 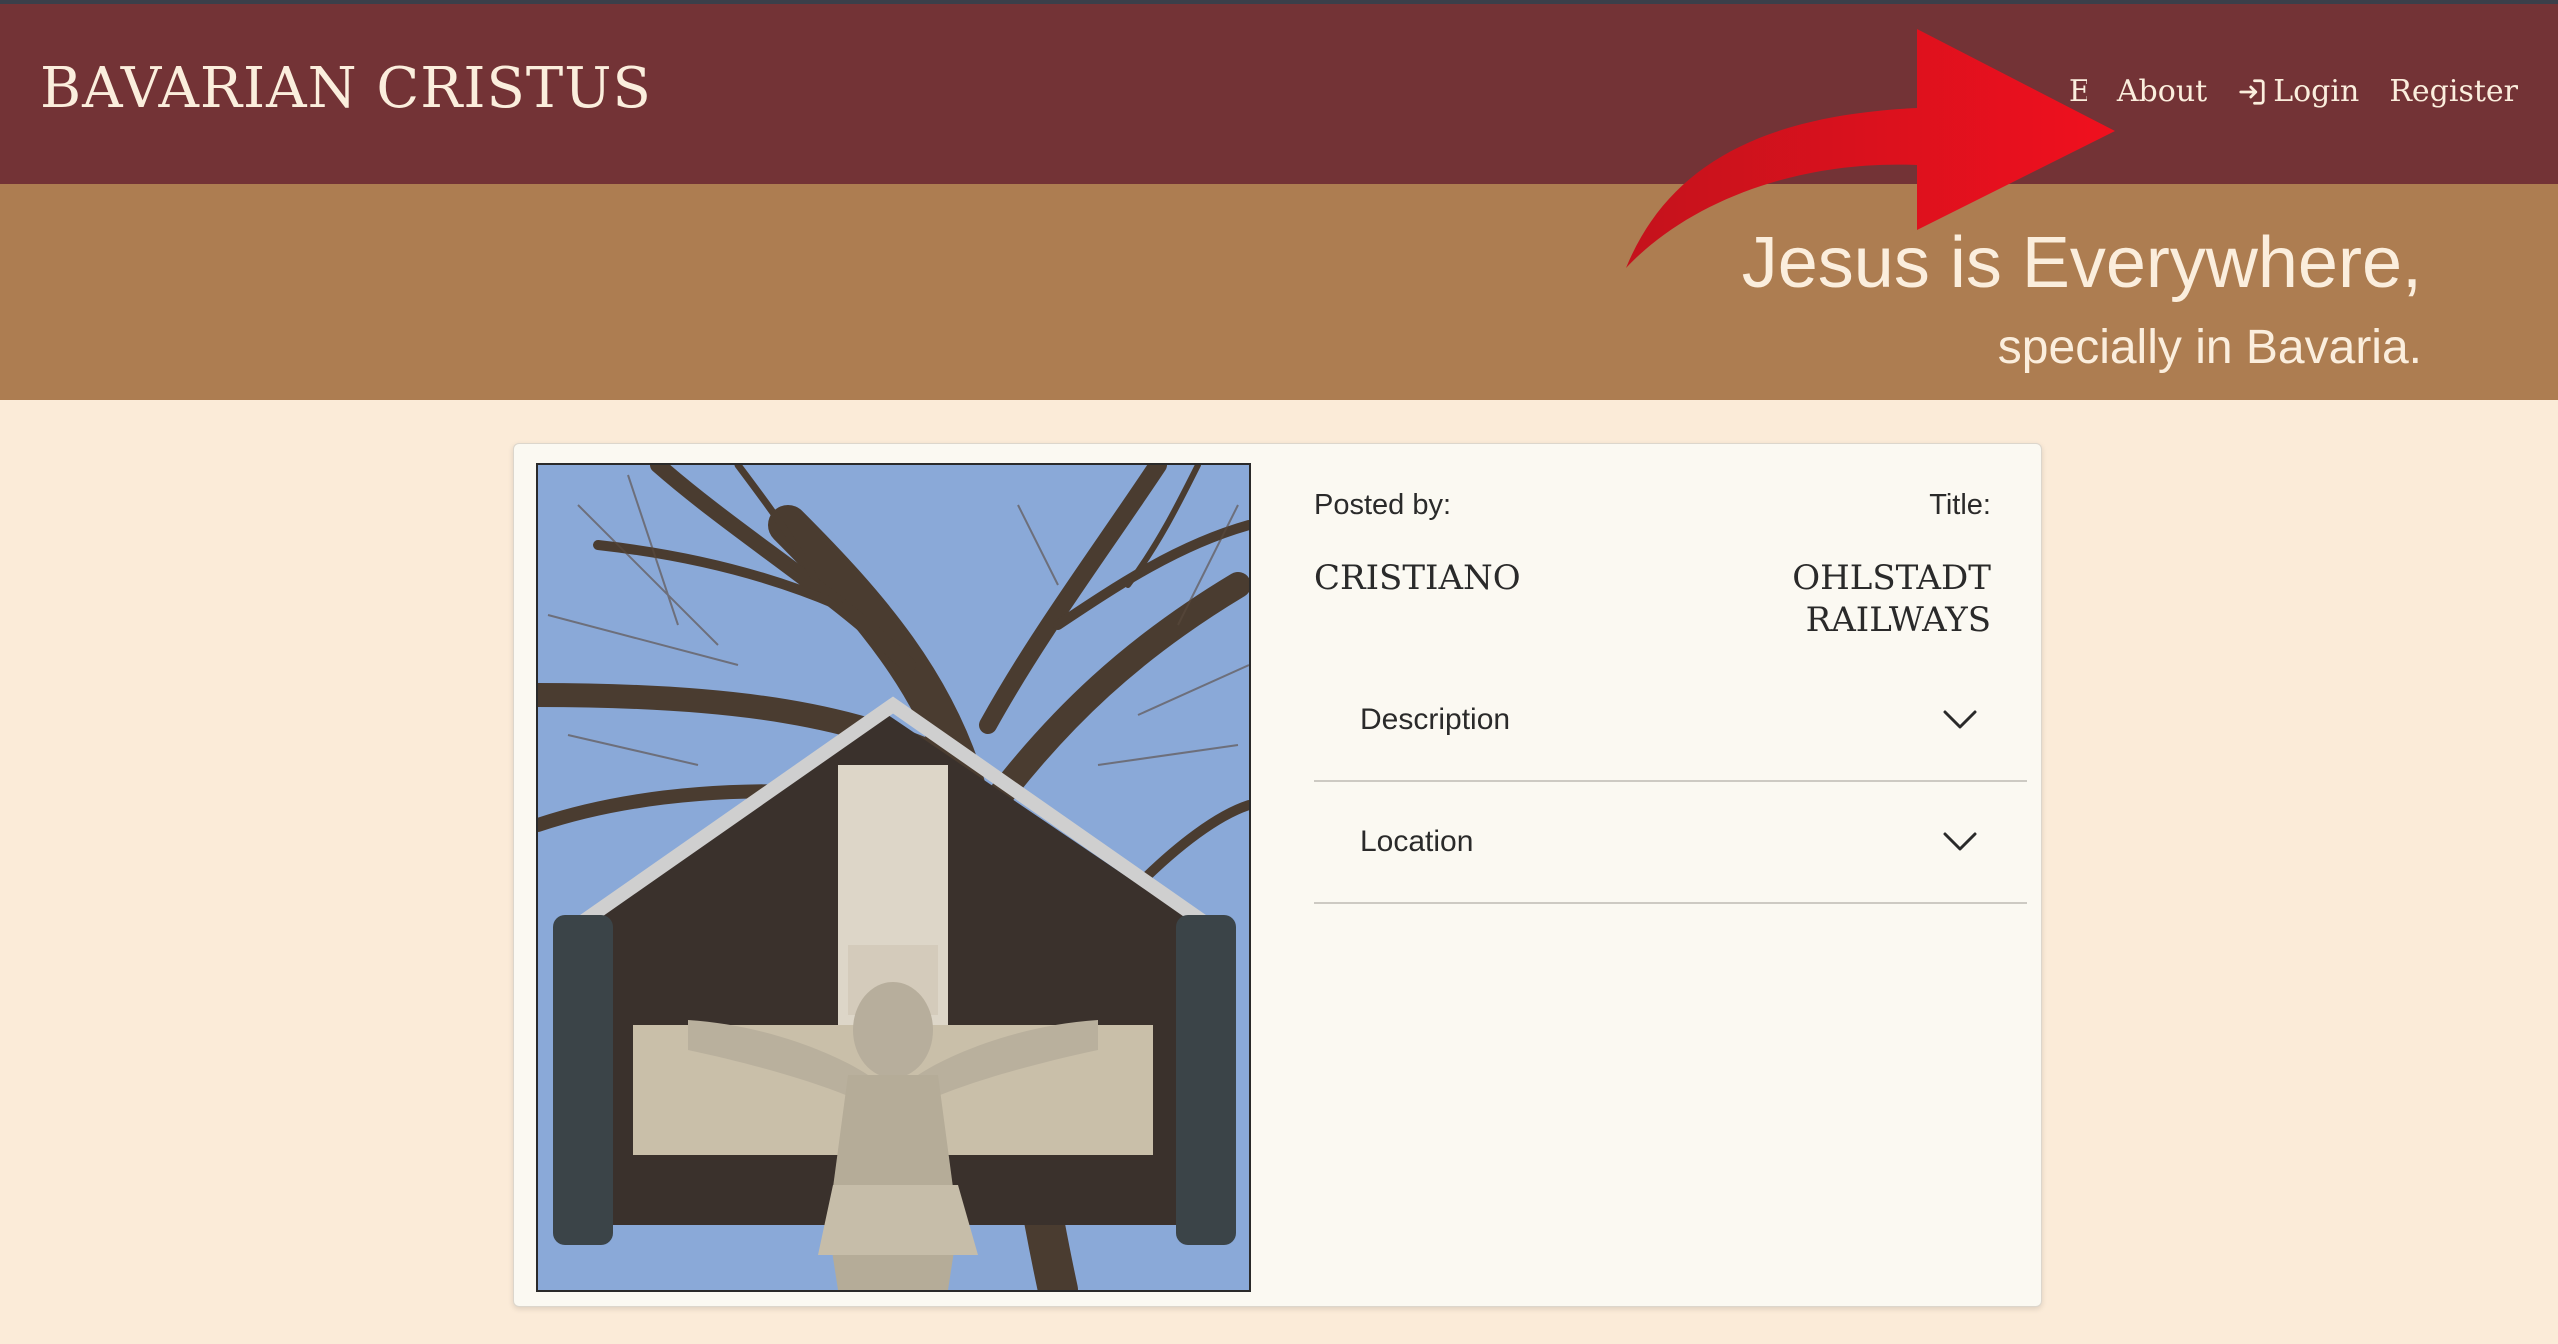 What do you see at coordinates (1417, 578) in the screenshot?
I see `posted-by-value: Cristiano` at bounding box center [1417, 578].